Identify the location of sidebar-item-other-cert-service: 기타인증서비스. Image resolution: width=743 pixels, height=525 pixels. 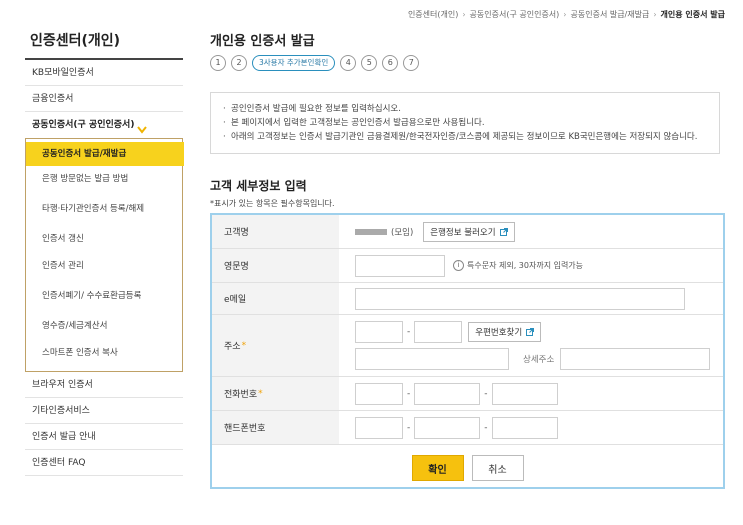
(104, 411).